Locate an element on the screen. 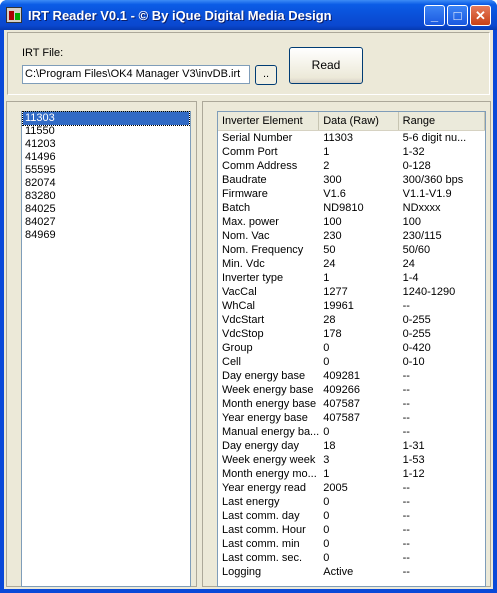  read-button: Read is located at coordinates (326, 65).